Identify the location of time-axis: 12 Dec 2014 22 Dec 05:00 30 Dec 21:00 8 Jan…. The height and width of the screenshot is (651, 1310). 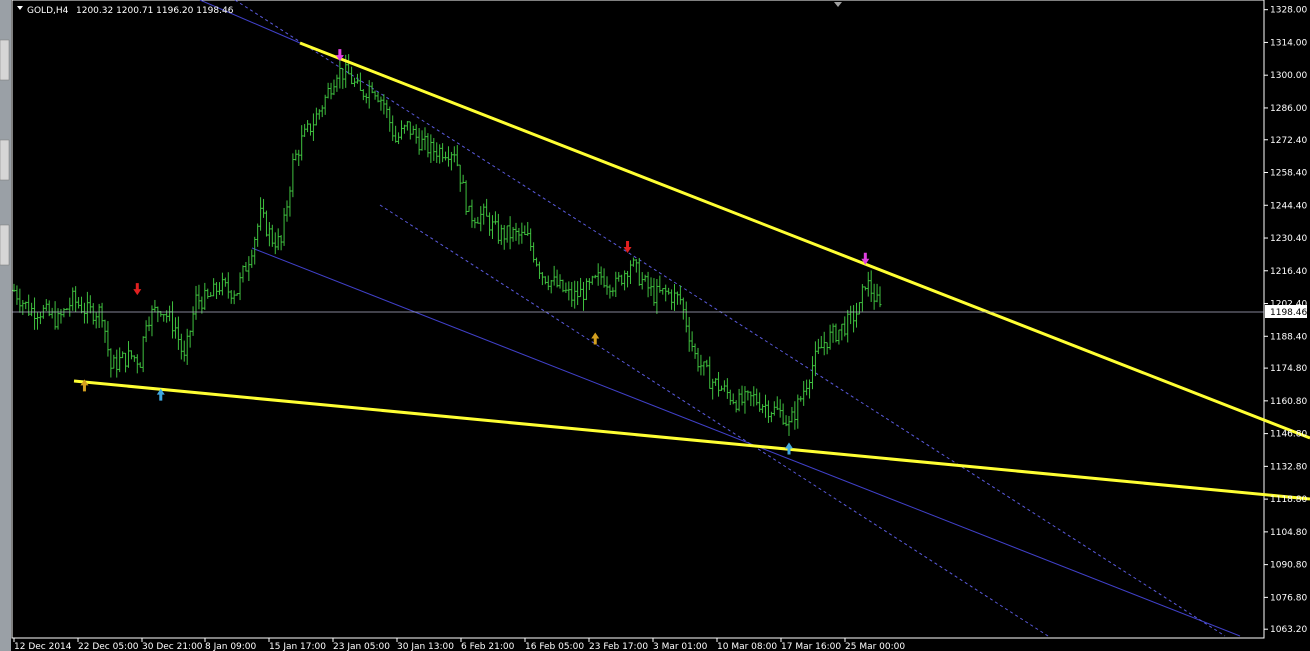
(459, 644).